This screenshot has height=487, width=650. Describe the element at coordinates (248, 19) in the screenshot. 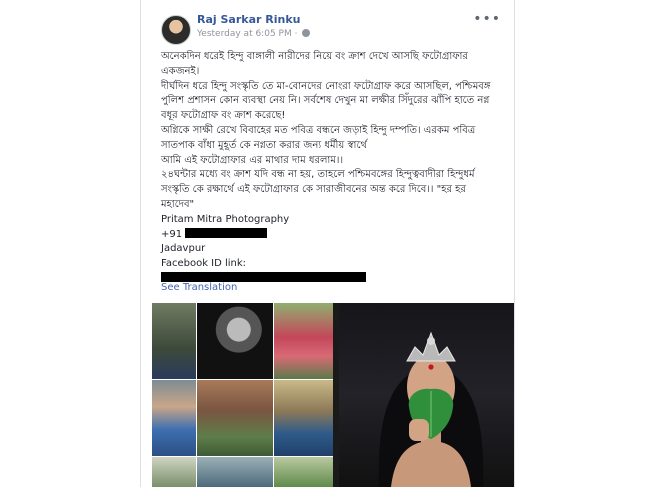

I see `author-name: Raj Sarkar Rinku` at that location.